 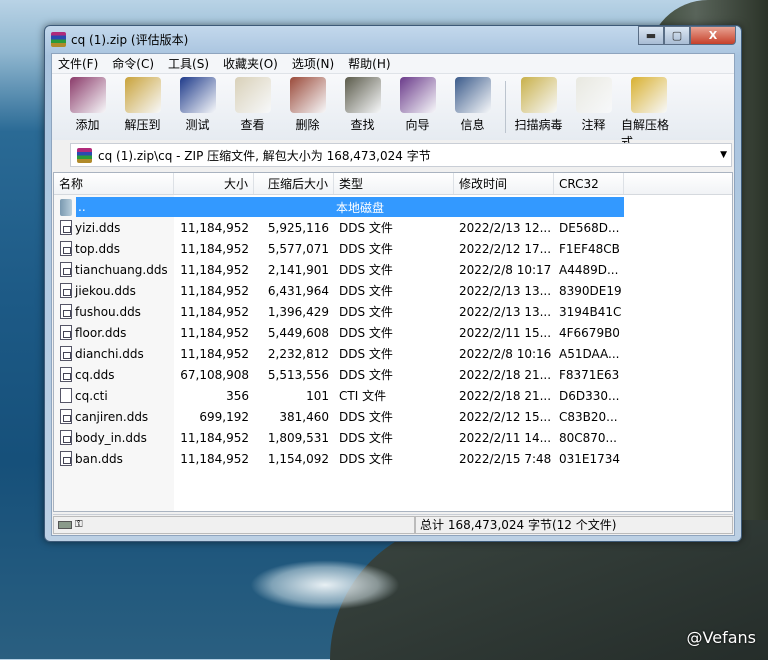 What do you see at coordinates (369, 63) in the screenshot?
I see `menu-help: 帮助(H)` at bounding box center [369, 63].